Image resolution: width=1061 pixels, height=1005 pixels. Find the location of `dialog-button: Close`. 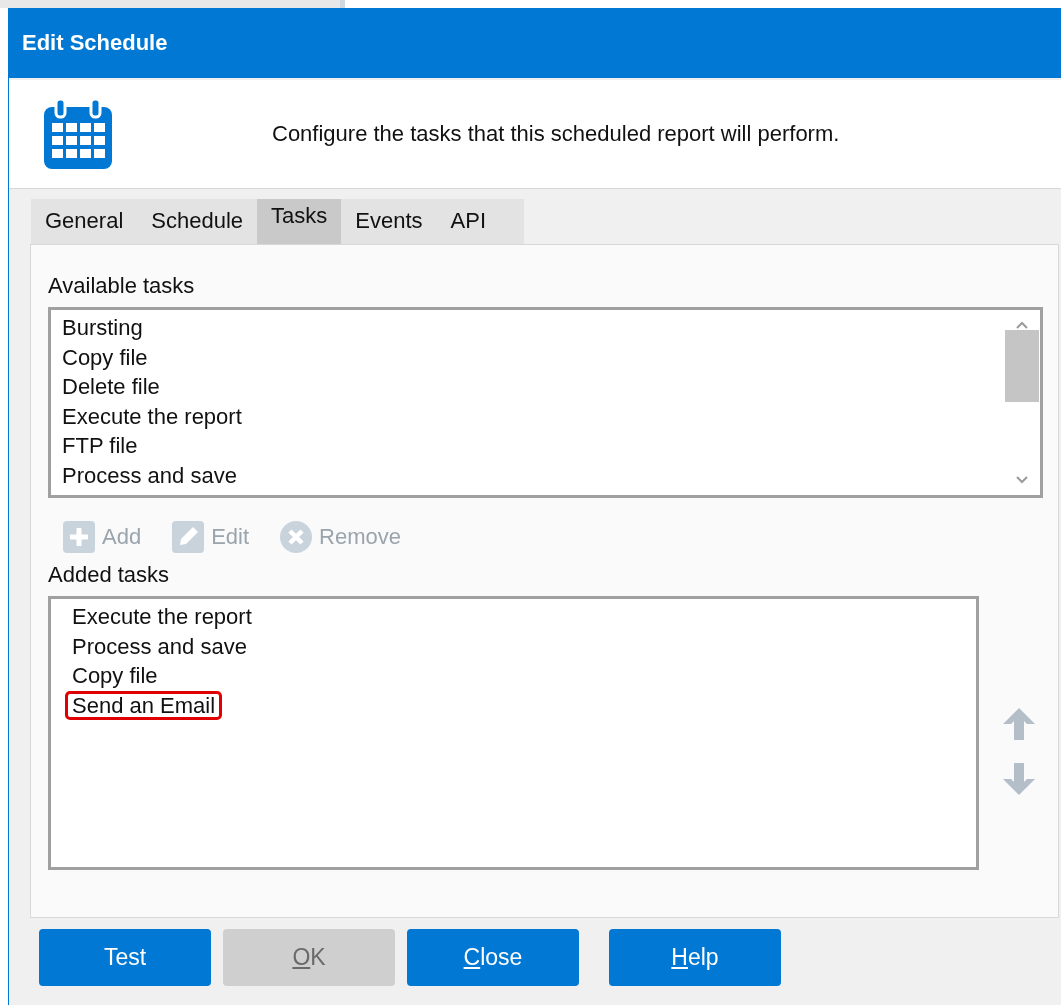

dialog-button: Close is located at coordinates (493, 957).